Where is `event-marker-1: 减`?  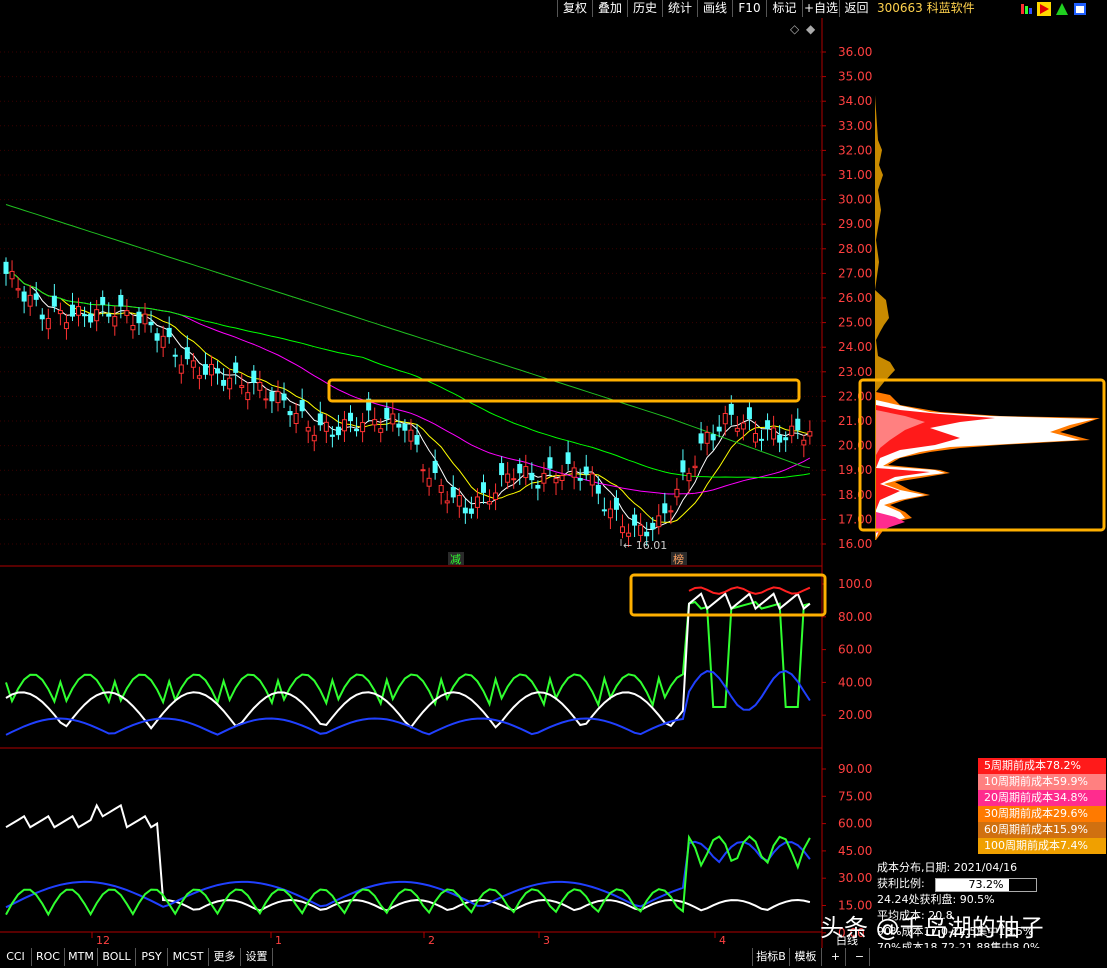
event-marker-1: 减 is located at coordinates (455, 559).